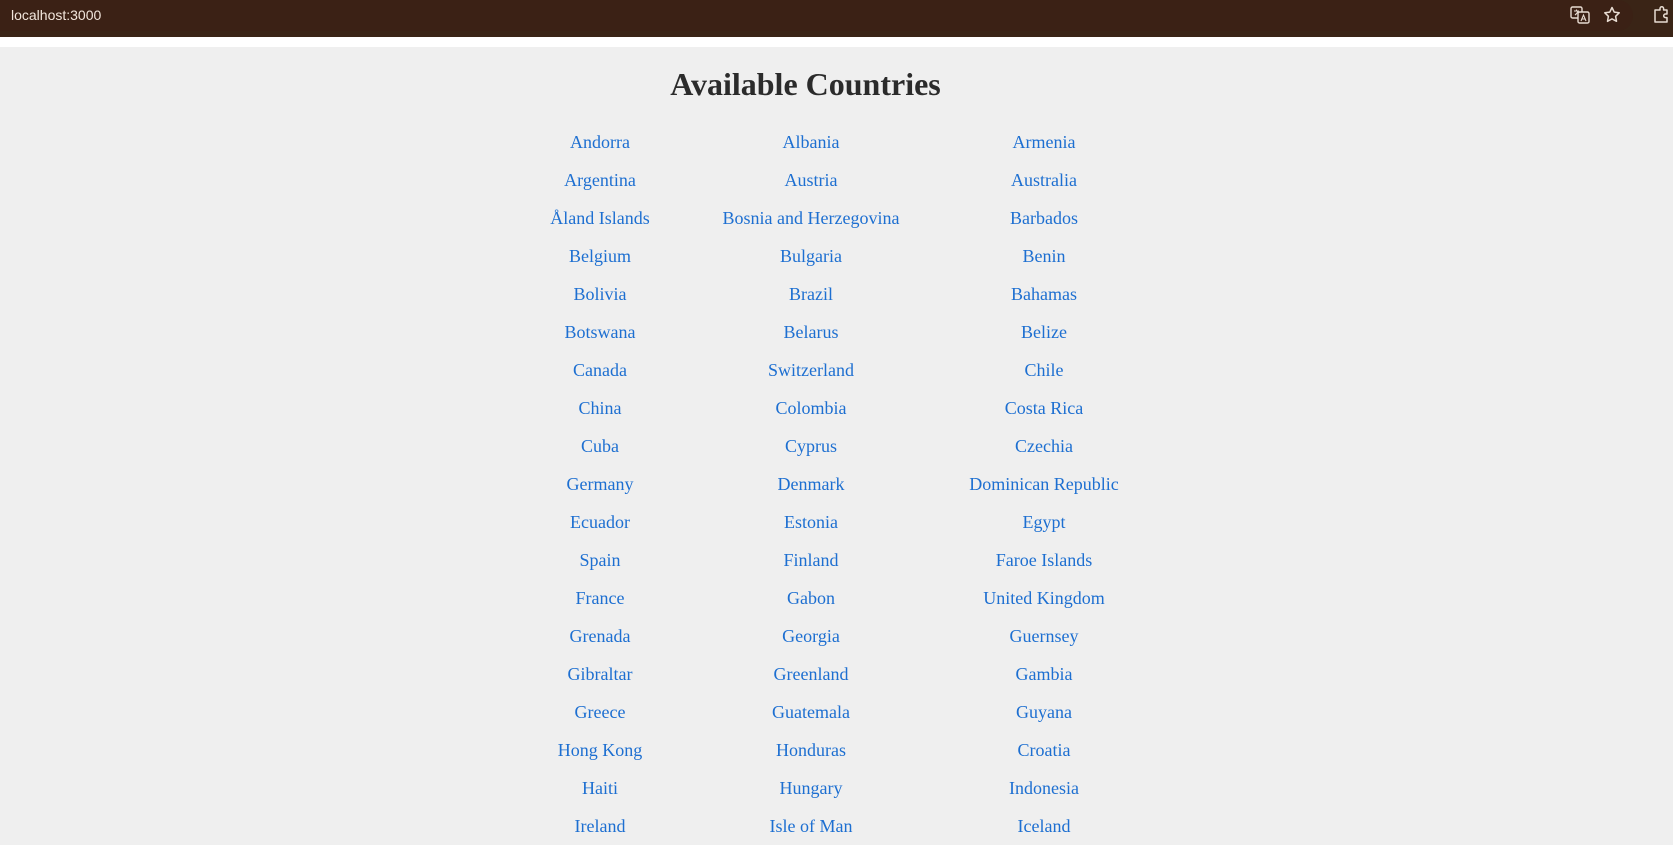 The image size is (1673, 845). Describe the element at coordinates (600, 674) in the screenshot. I see `country-link: Gibraltar` at that location.